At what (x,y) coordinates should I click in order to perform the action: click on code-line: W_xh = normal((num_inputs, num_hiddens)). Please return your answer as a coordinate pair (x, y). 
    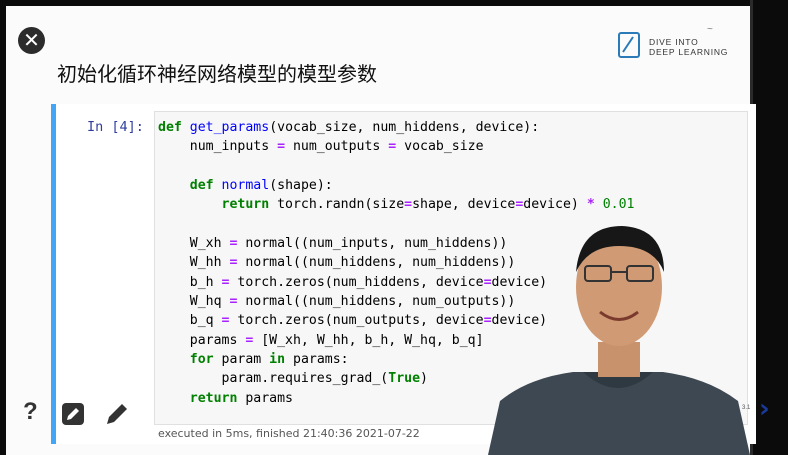
    Looking at the image, I should click on (333, 244).